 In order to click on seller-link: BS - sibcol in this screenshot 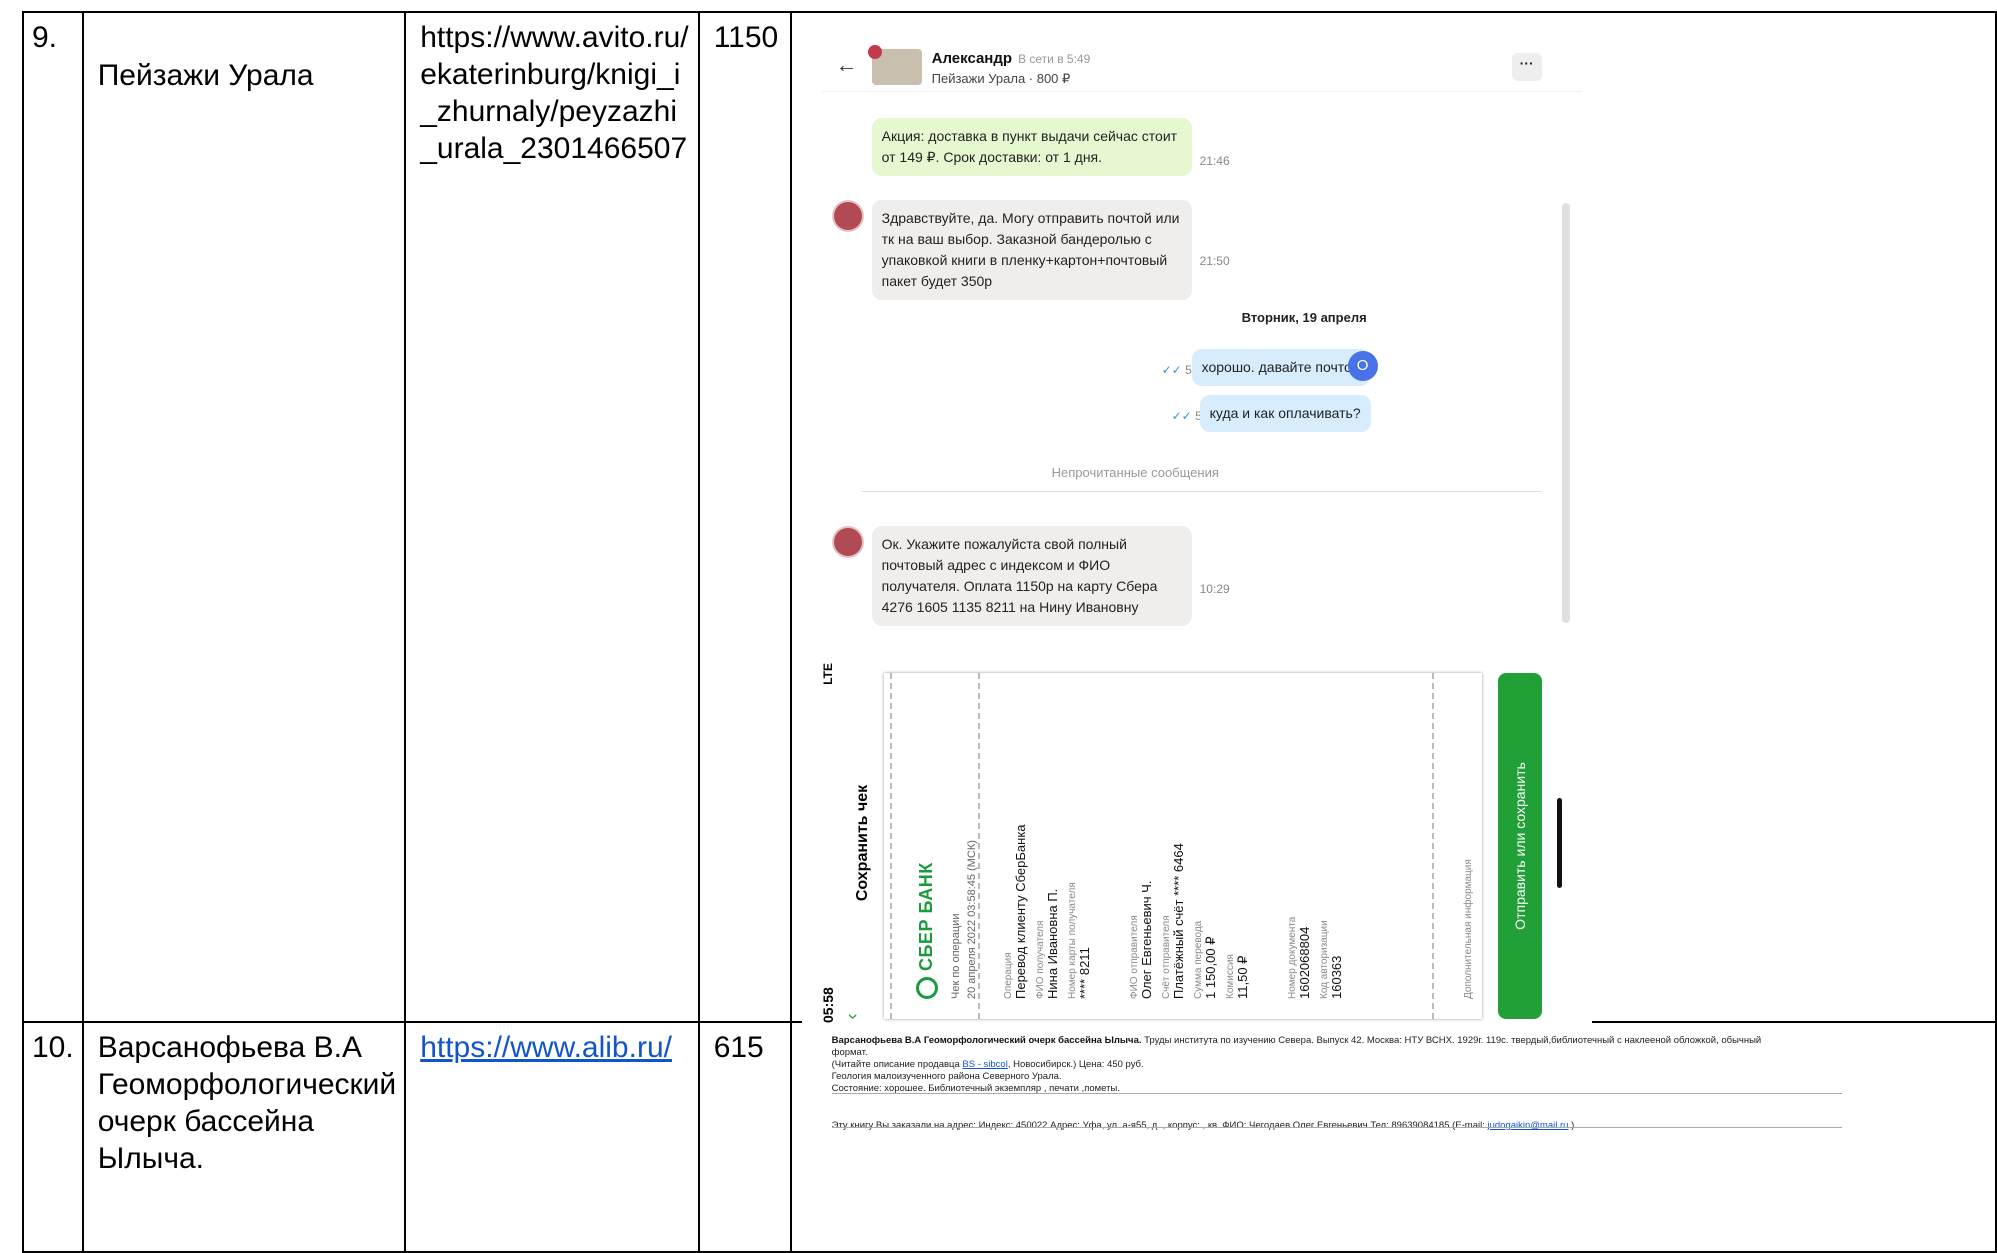, I will do `click(984, 1064)`.